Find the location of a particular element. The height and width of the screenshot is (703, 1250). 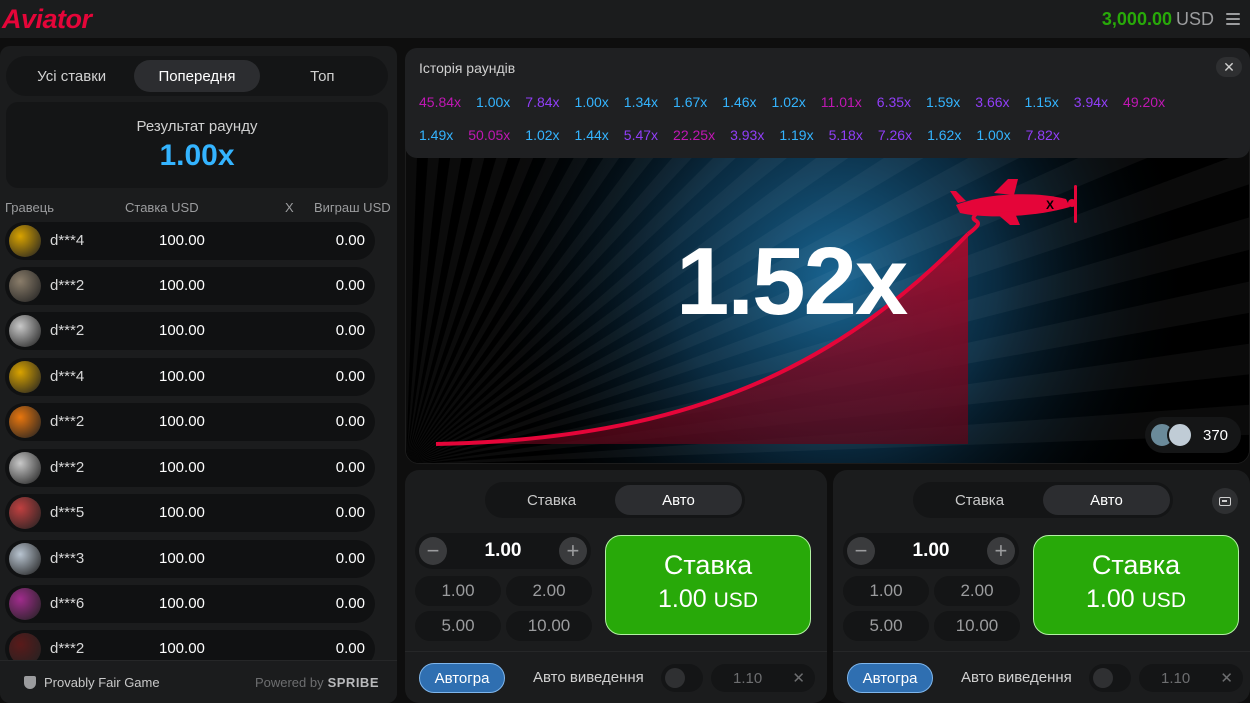

tab-previous: Попередня is located at coordinates (197, 76).